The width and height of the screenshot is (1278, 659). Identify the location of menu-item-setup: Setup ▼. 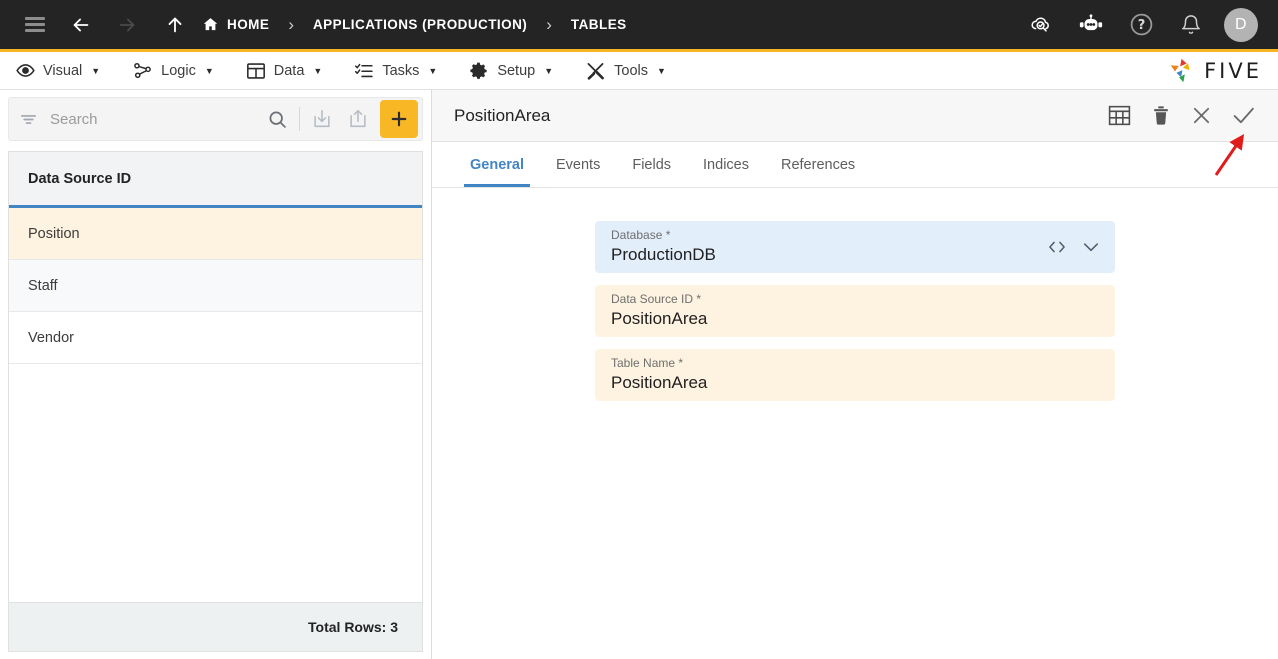
(511, 71).